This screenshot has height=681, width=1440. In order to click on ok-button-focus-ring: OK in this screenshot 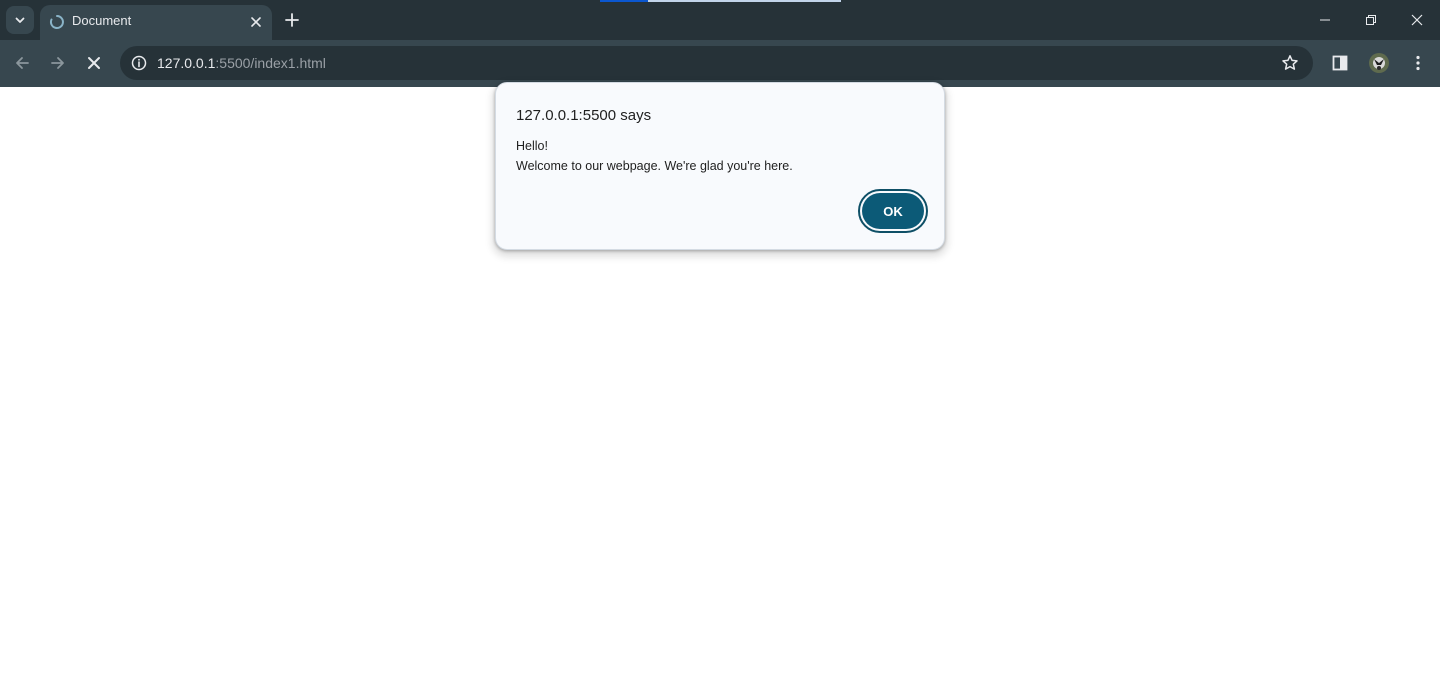, I will do `click(893, 211)`.